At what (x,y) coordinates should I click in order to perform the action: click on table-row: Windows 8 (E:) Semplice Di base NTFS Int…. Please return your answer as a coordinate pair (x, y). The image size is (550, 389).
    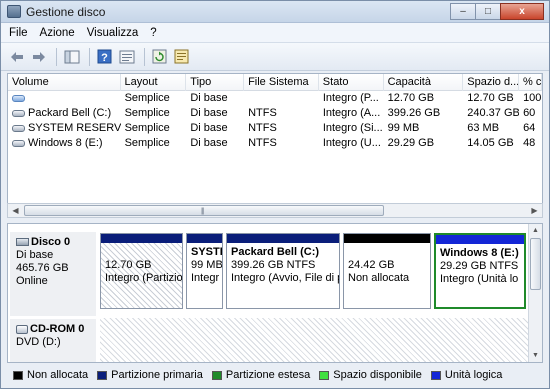
    Looking at the image, I should click on (275, 143).